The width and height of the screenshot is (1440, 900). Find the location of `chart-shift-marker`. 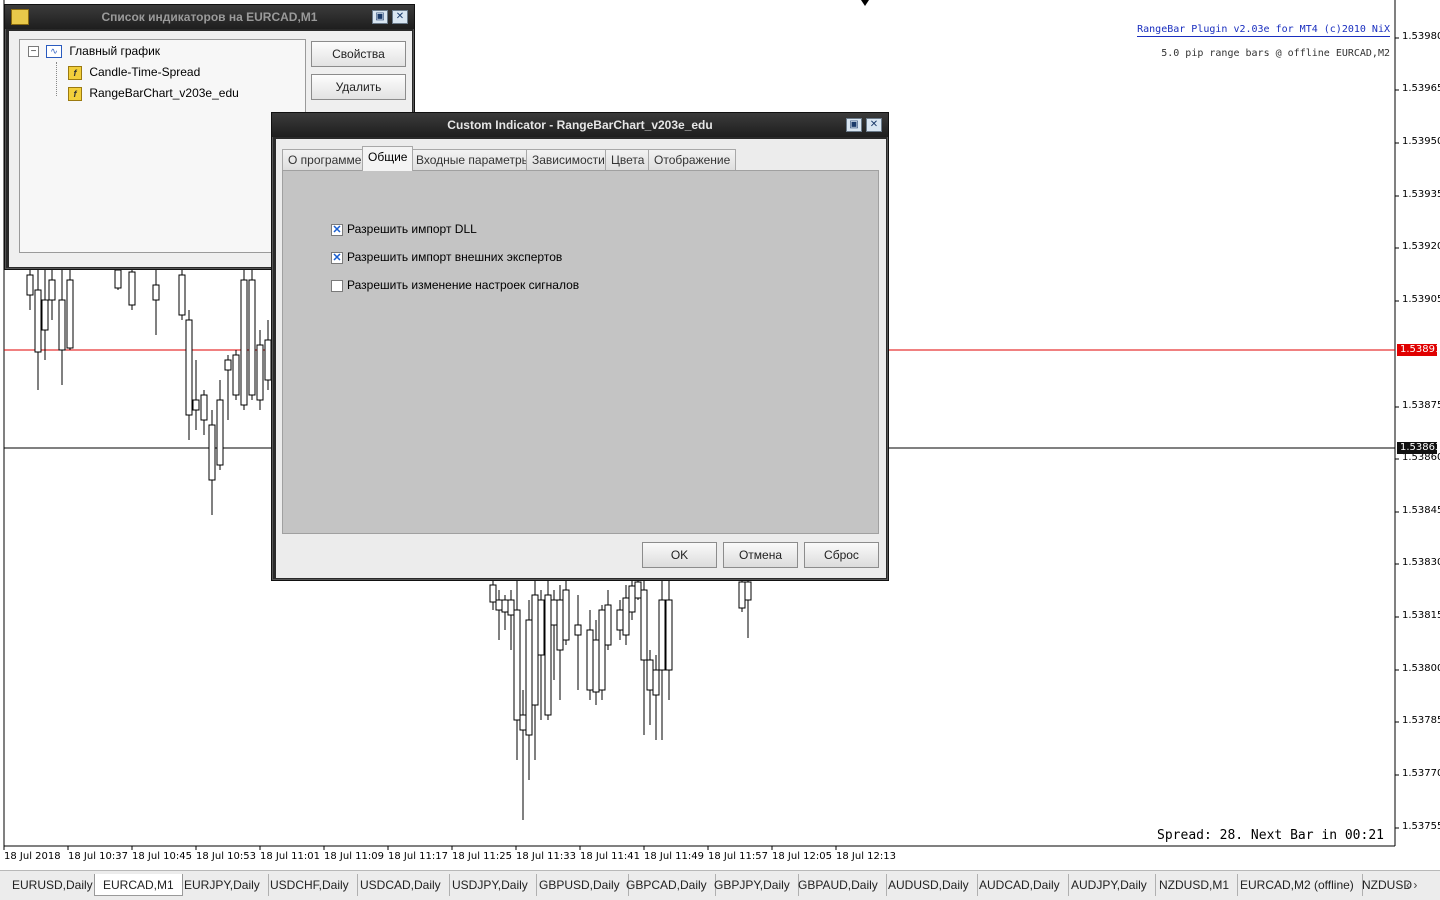

chart-shift-marker is located at coordinates (865, 3).